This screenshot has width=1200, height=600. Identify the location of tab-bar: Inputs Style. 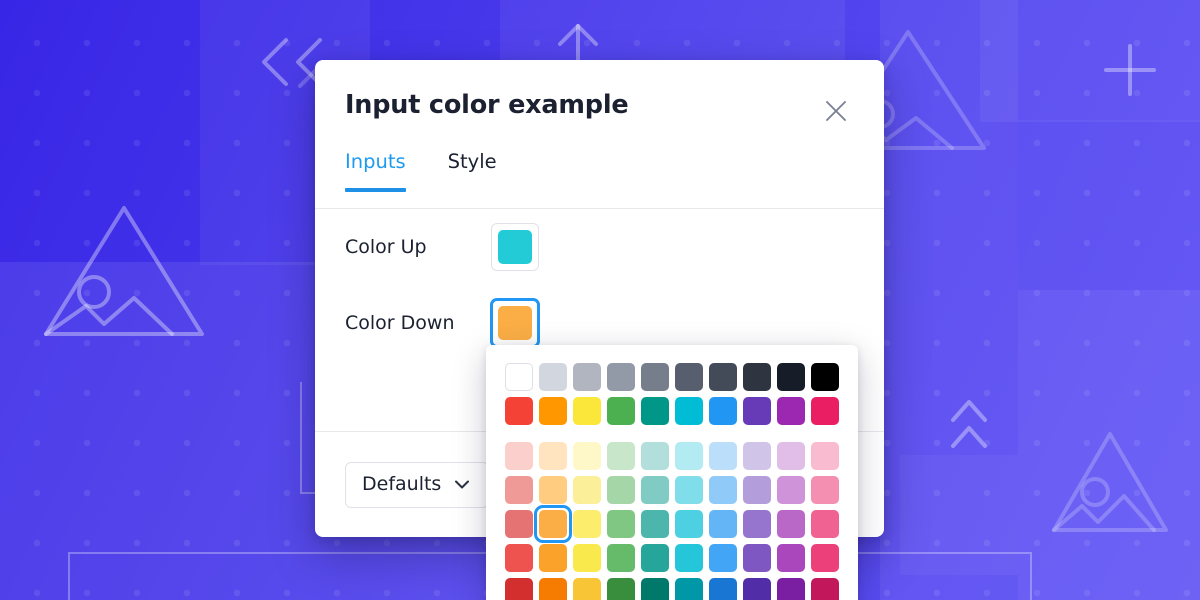
(599, 180).